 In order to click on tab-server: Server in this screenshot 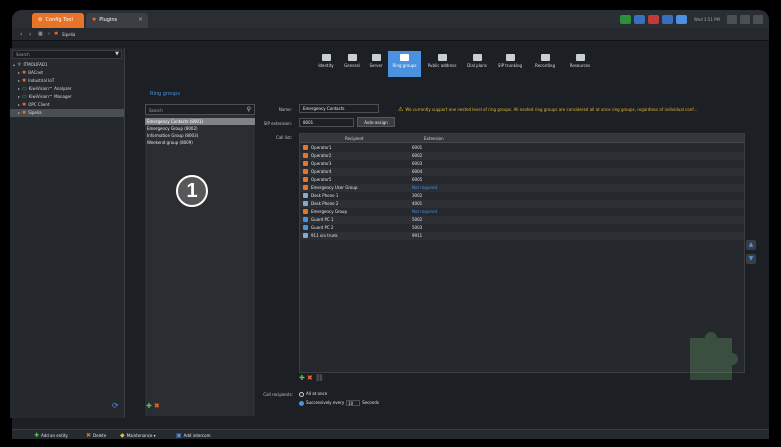, I will do `click(376, 64)`.